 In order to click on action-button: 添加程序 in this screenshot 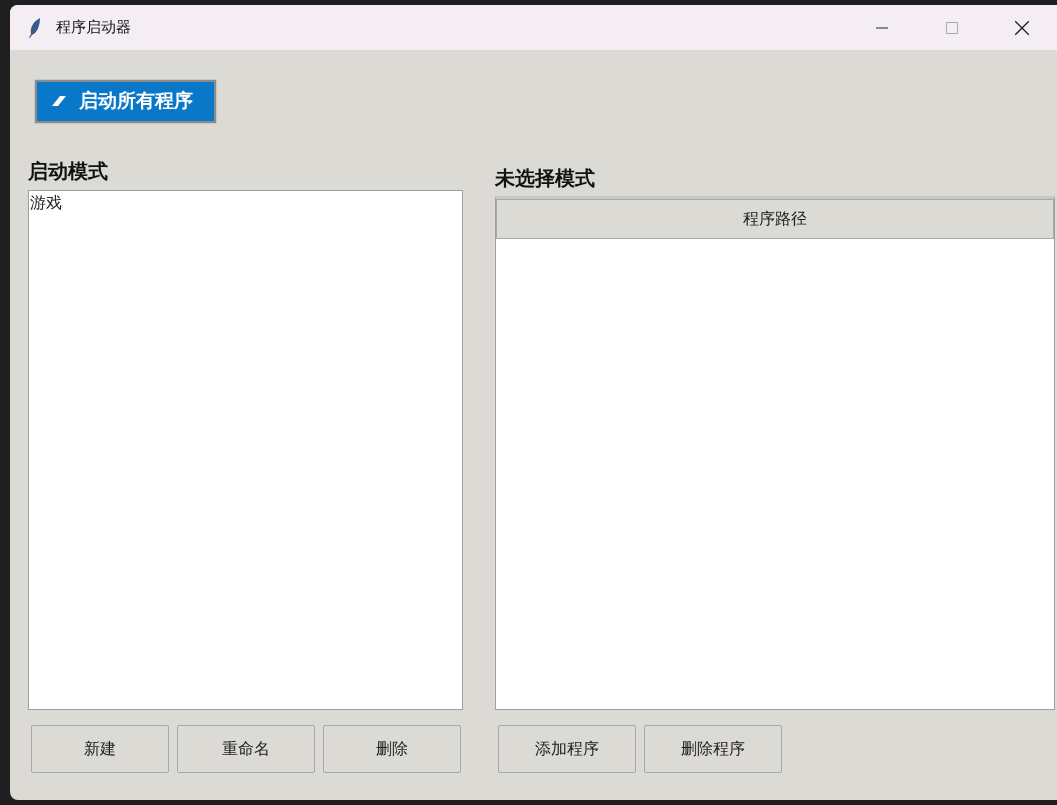, I will do `click(567, 749)`.